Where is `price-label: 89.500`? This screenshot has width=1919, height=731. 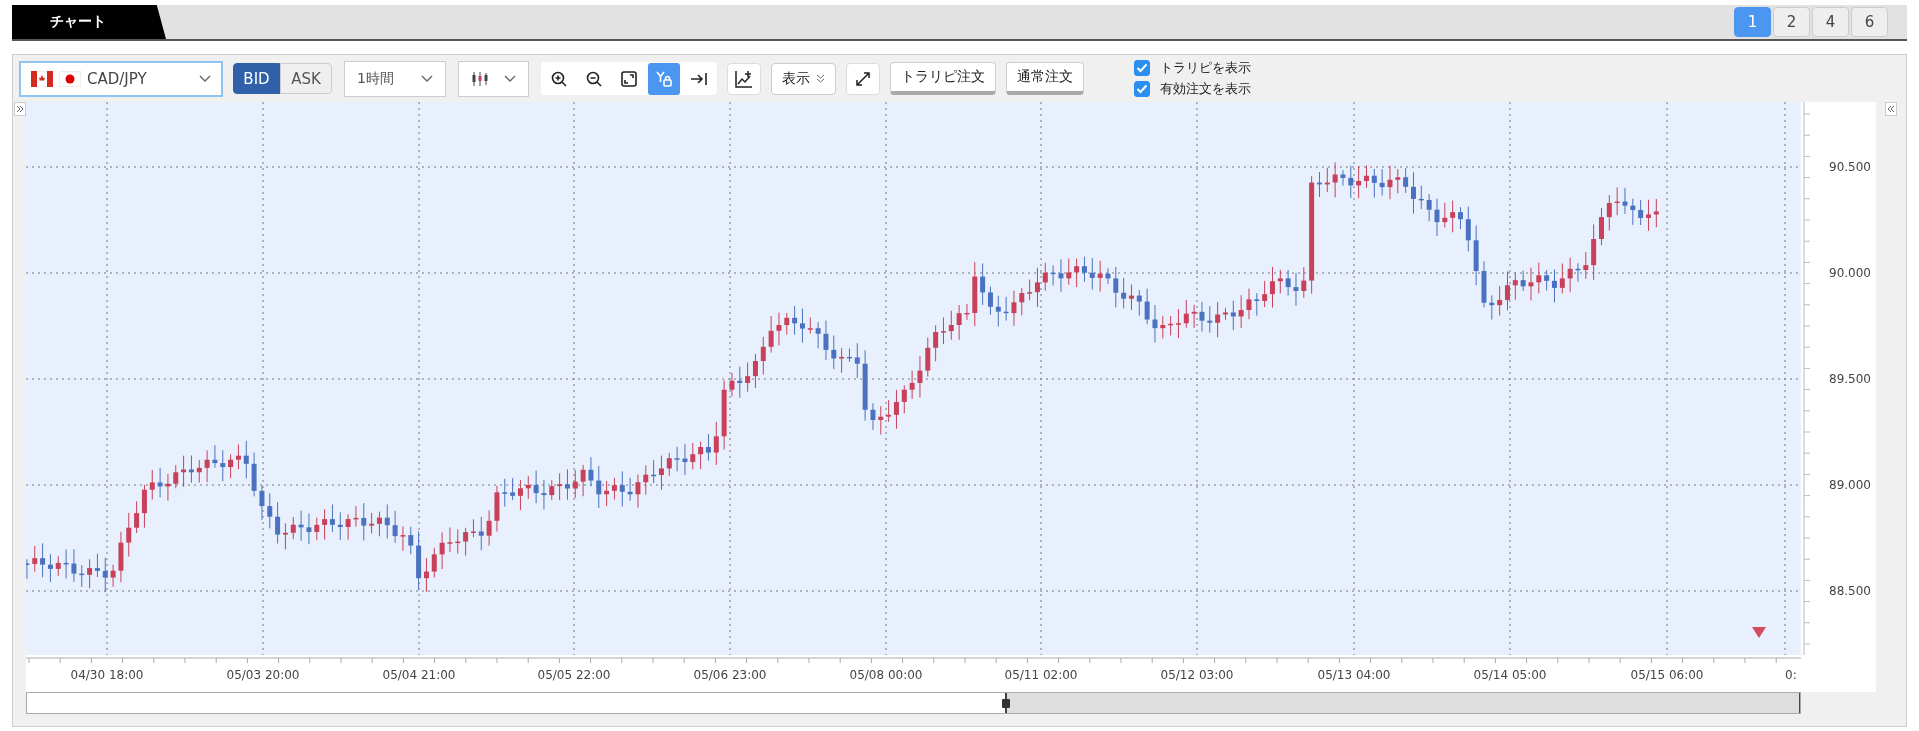
price-label: 89.500 is located at coordinates (1850, 379).